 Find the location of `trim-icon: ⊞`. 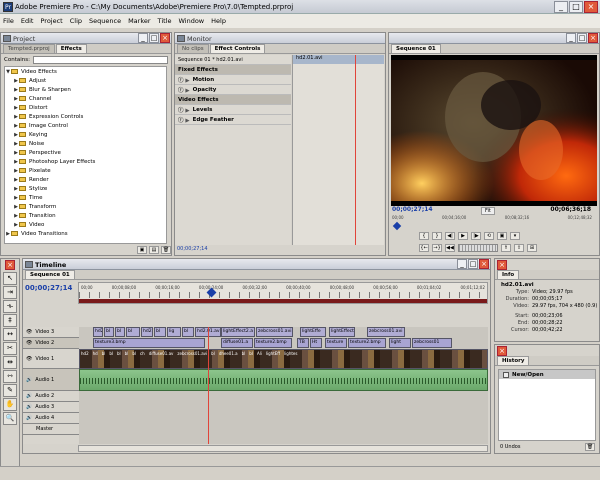

trim-icon: ⊞ is located at coordinates (532, 248).